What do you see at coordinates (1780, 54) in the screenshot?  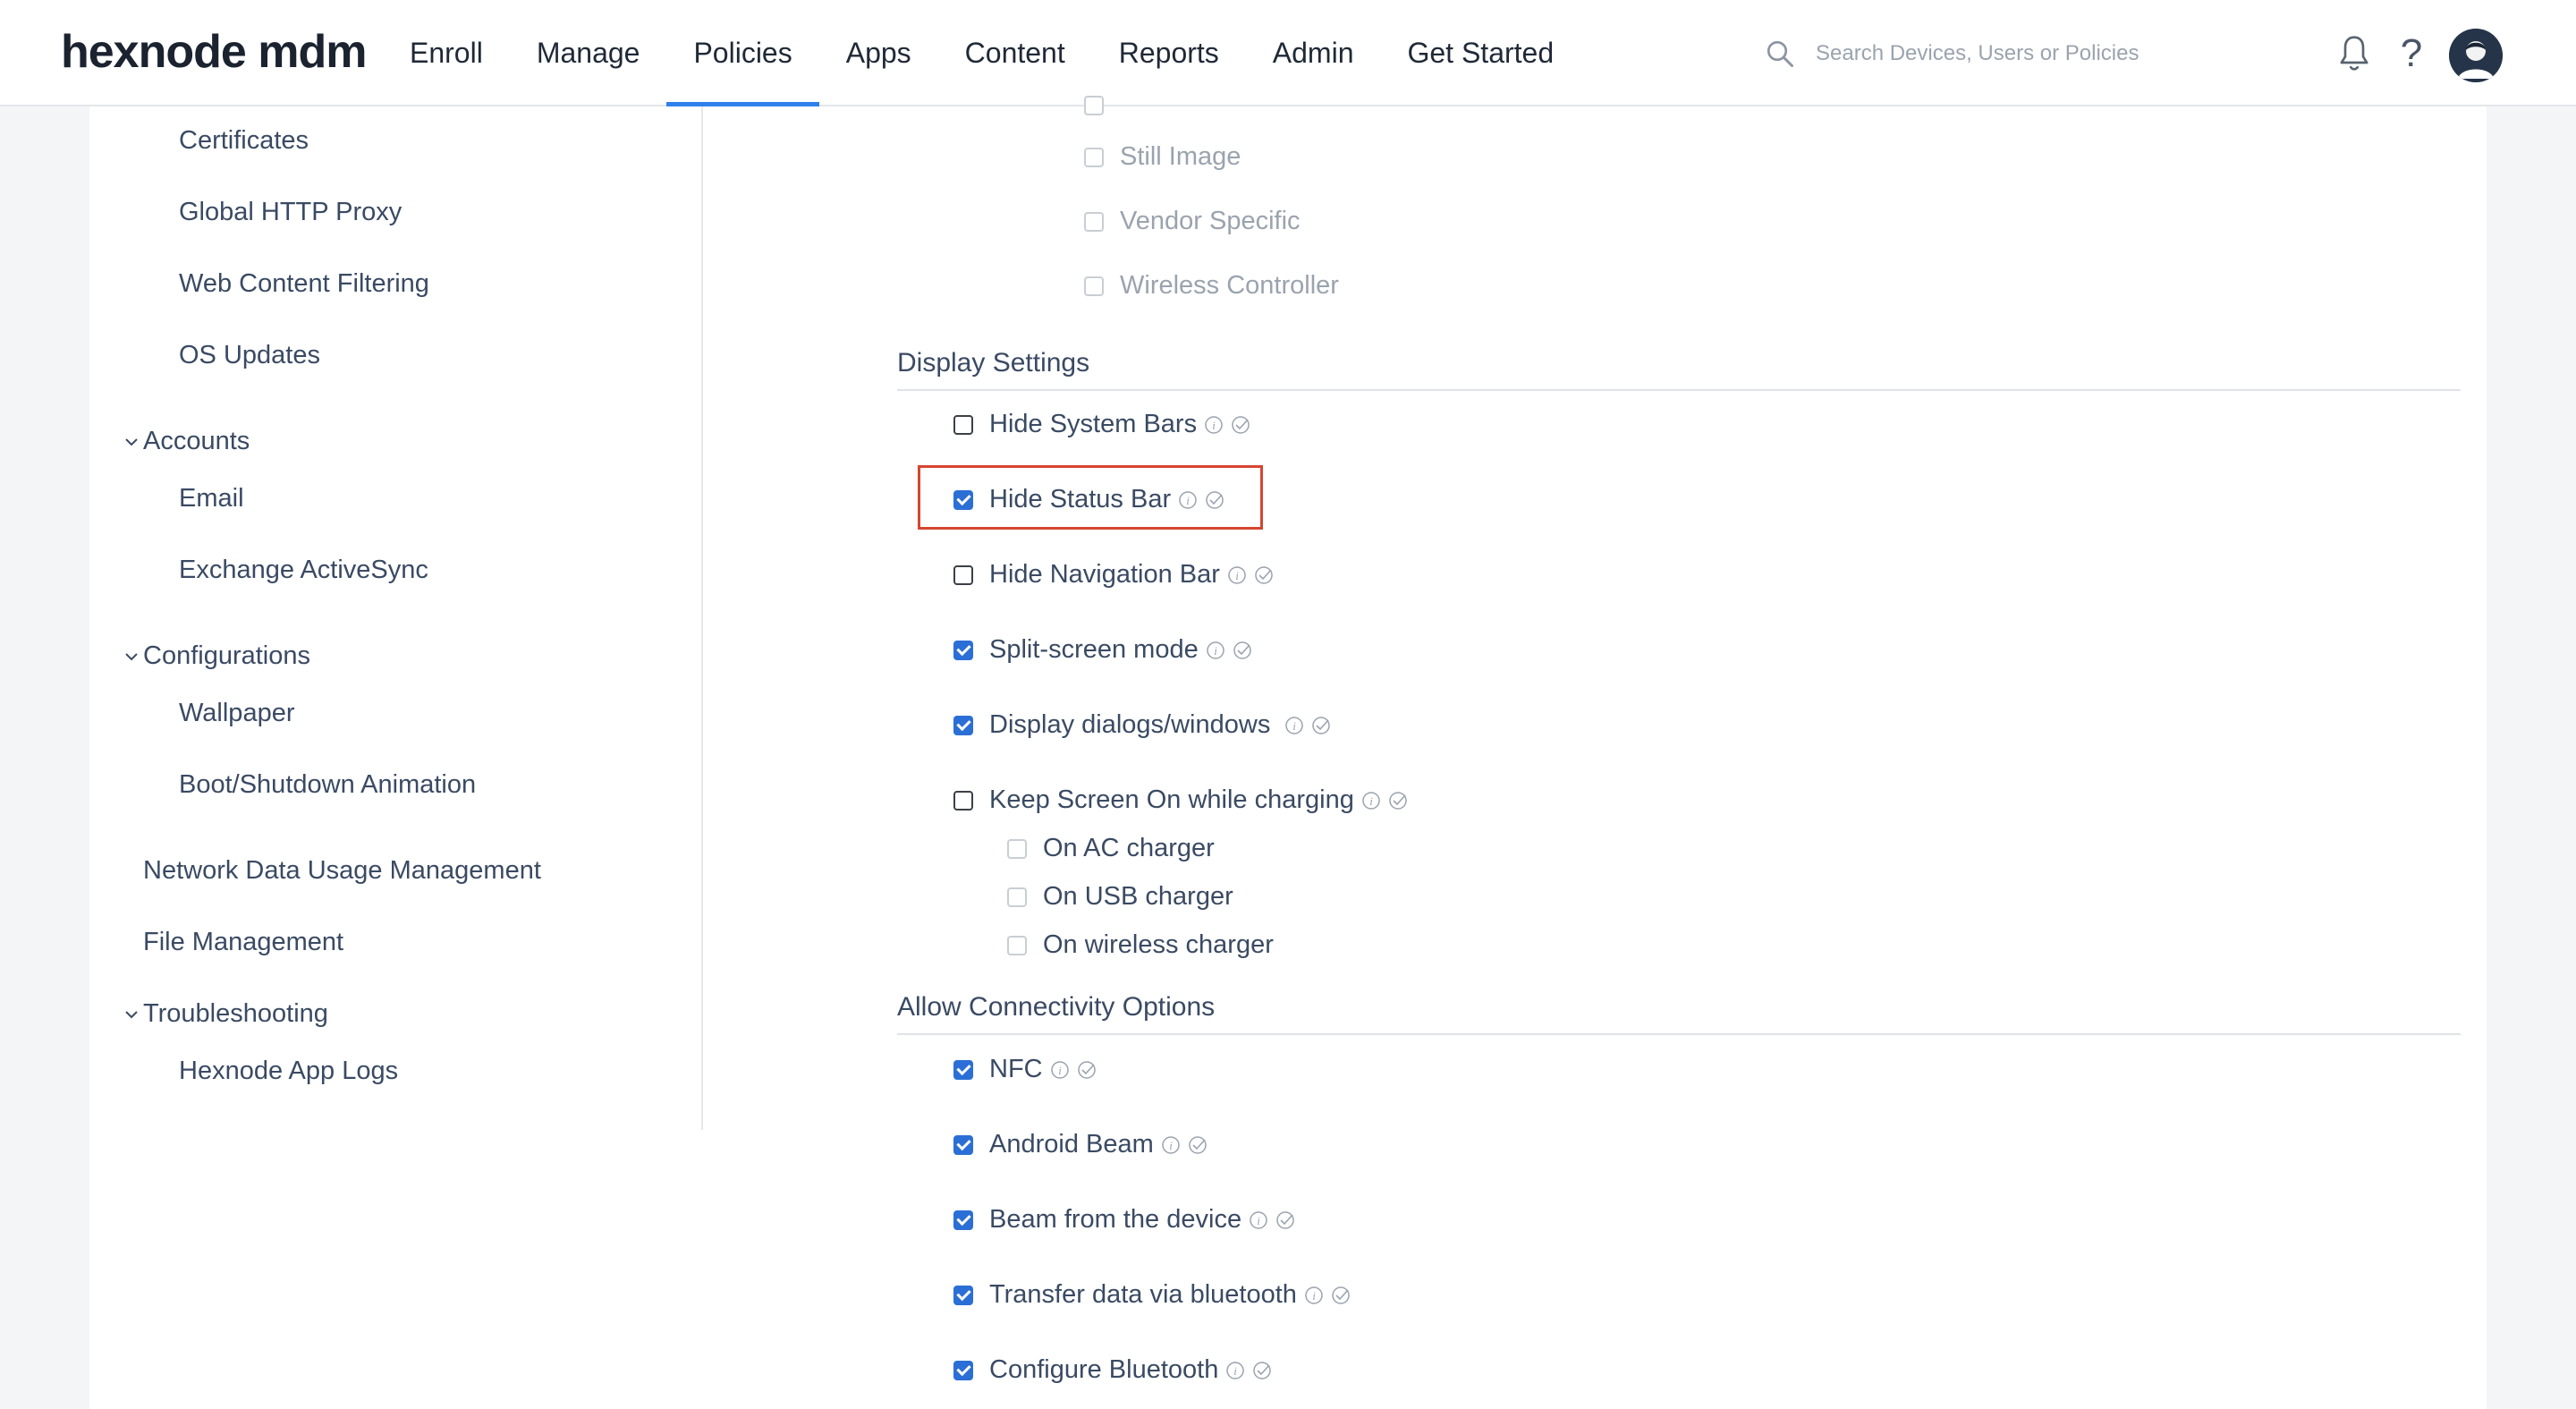 I see `search-icon` at bounding box center [1780, 54].